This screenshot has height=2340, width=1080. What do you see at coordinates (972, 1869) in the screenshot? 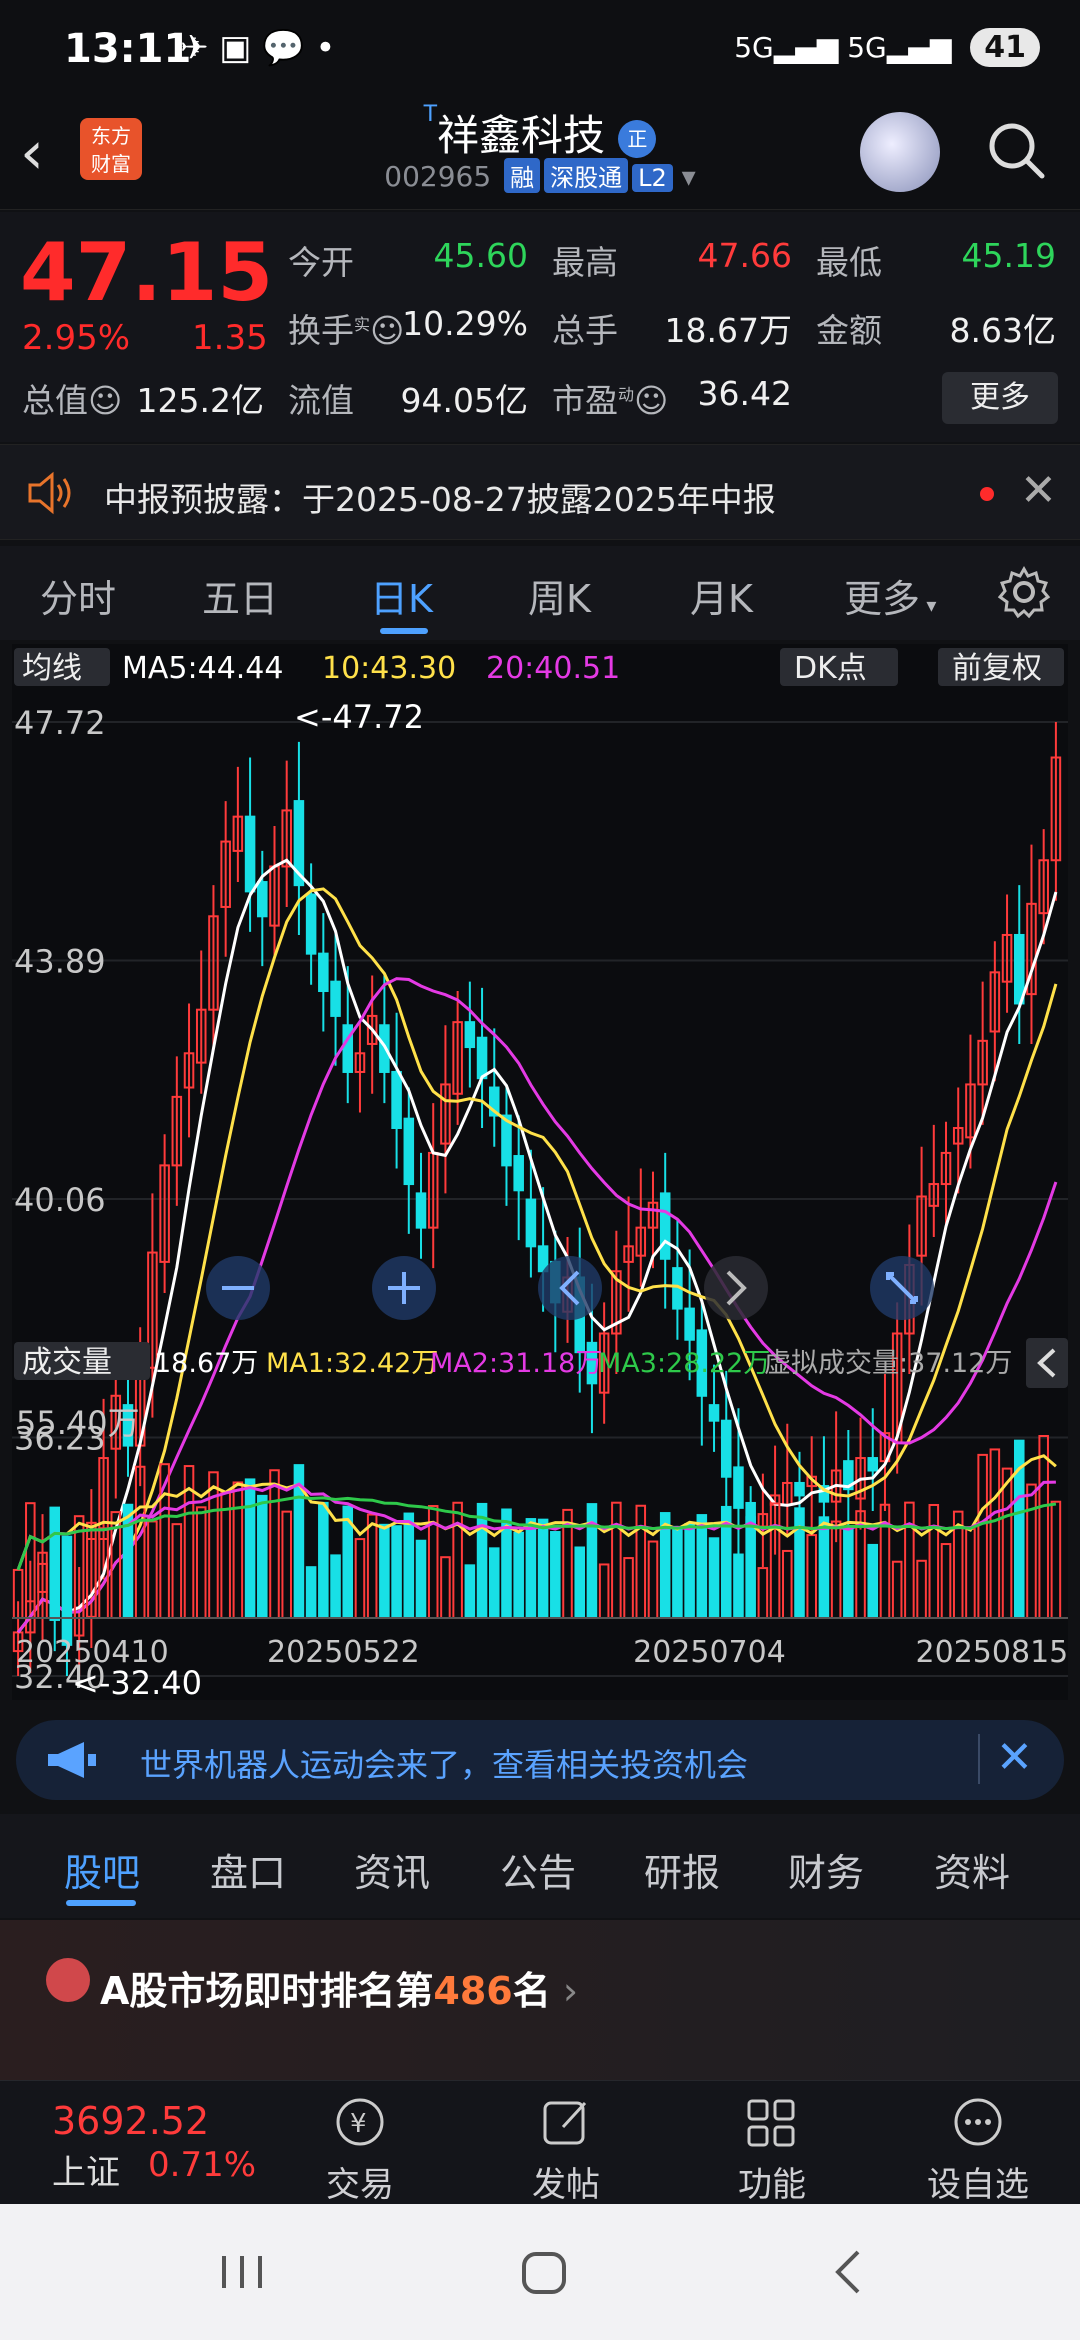
I see `tab-profile: 资料` at bounding box center [972, 1869].